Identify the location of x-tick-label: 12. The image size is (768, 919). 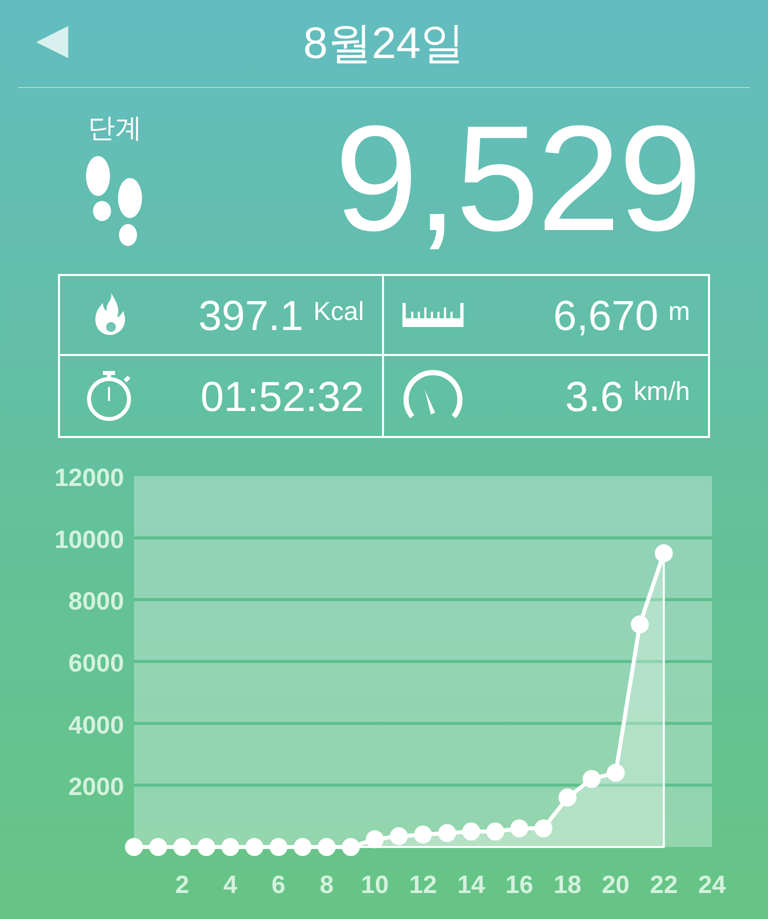
(423, 885).